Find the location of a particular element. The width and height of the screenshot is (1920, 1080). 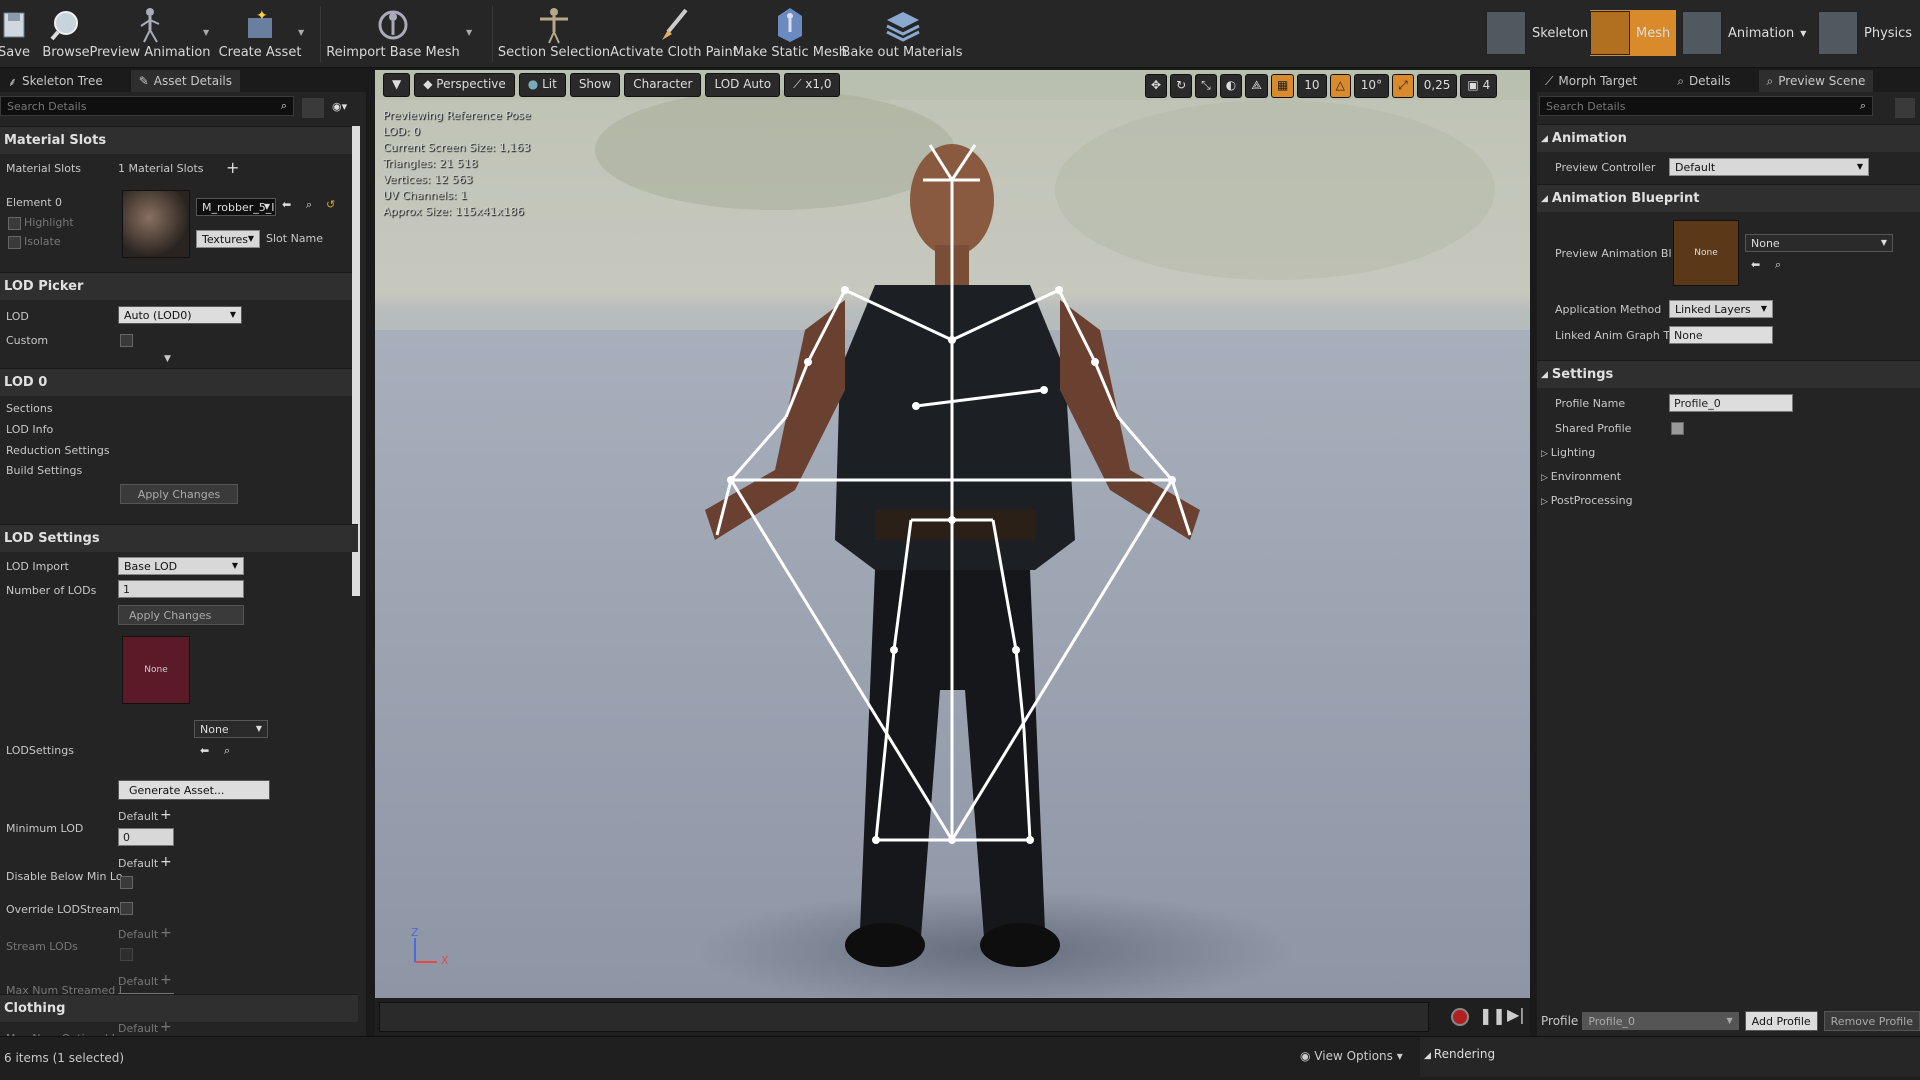

disable-below-min-lod-checkbox is located at coordinates (126, 882).